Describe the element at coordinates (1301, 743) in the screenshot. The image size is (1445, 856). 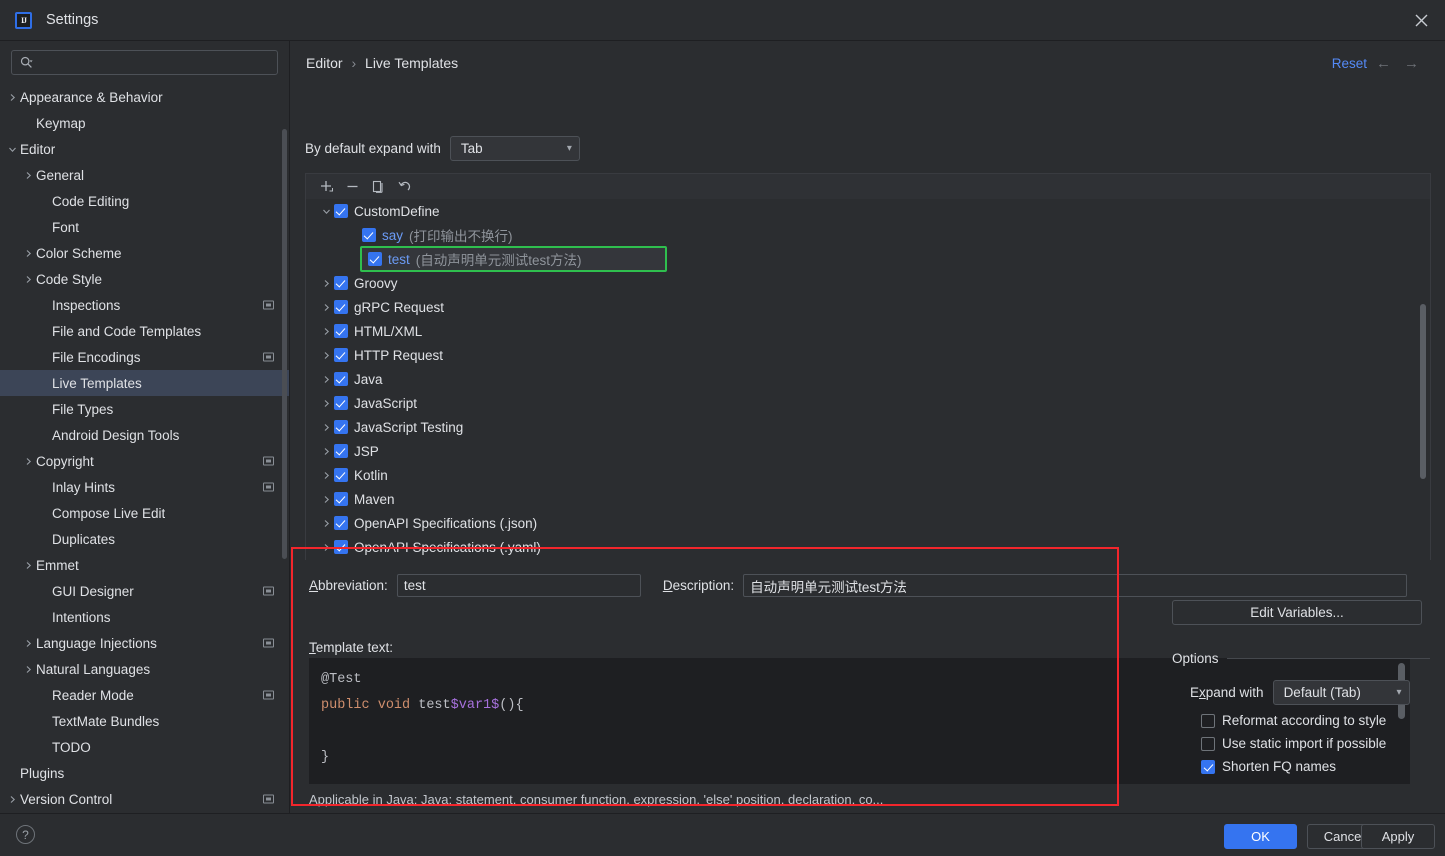
I see `option-use-static-import-if-possible: Use static import if possible` at that location.